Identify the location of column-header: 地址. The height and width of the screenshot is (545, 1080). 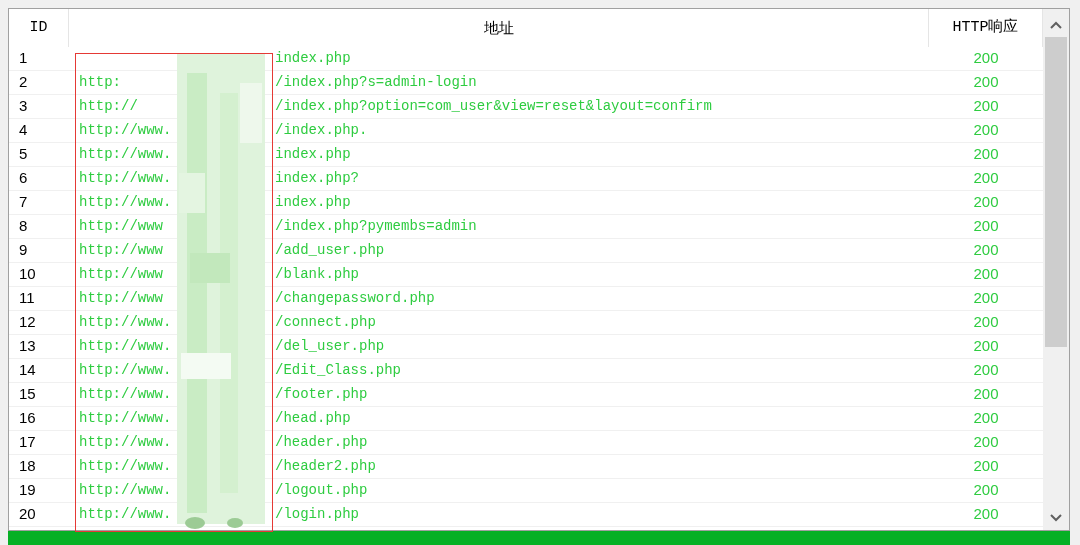
(498, 28).